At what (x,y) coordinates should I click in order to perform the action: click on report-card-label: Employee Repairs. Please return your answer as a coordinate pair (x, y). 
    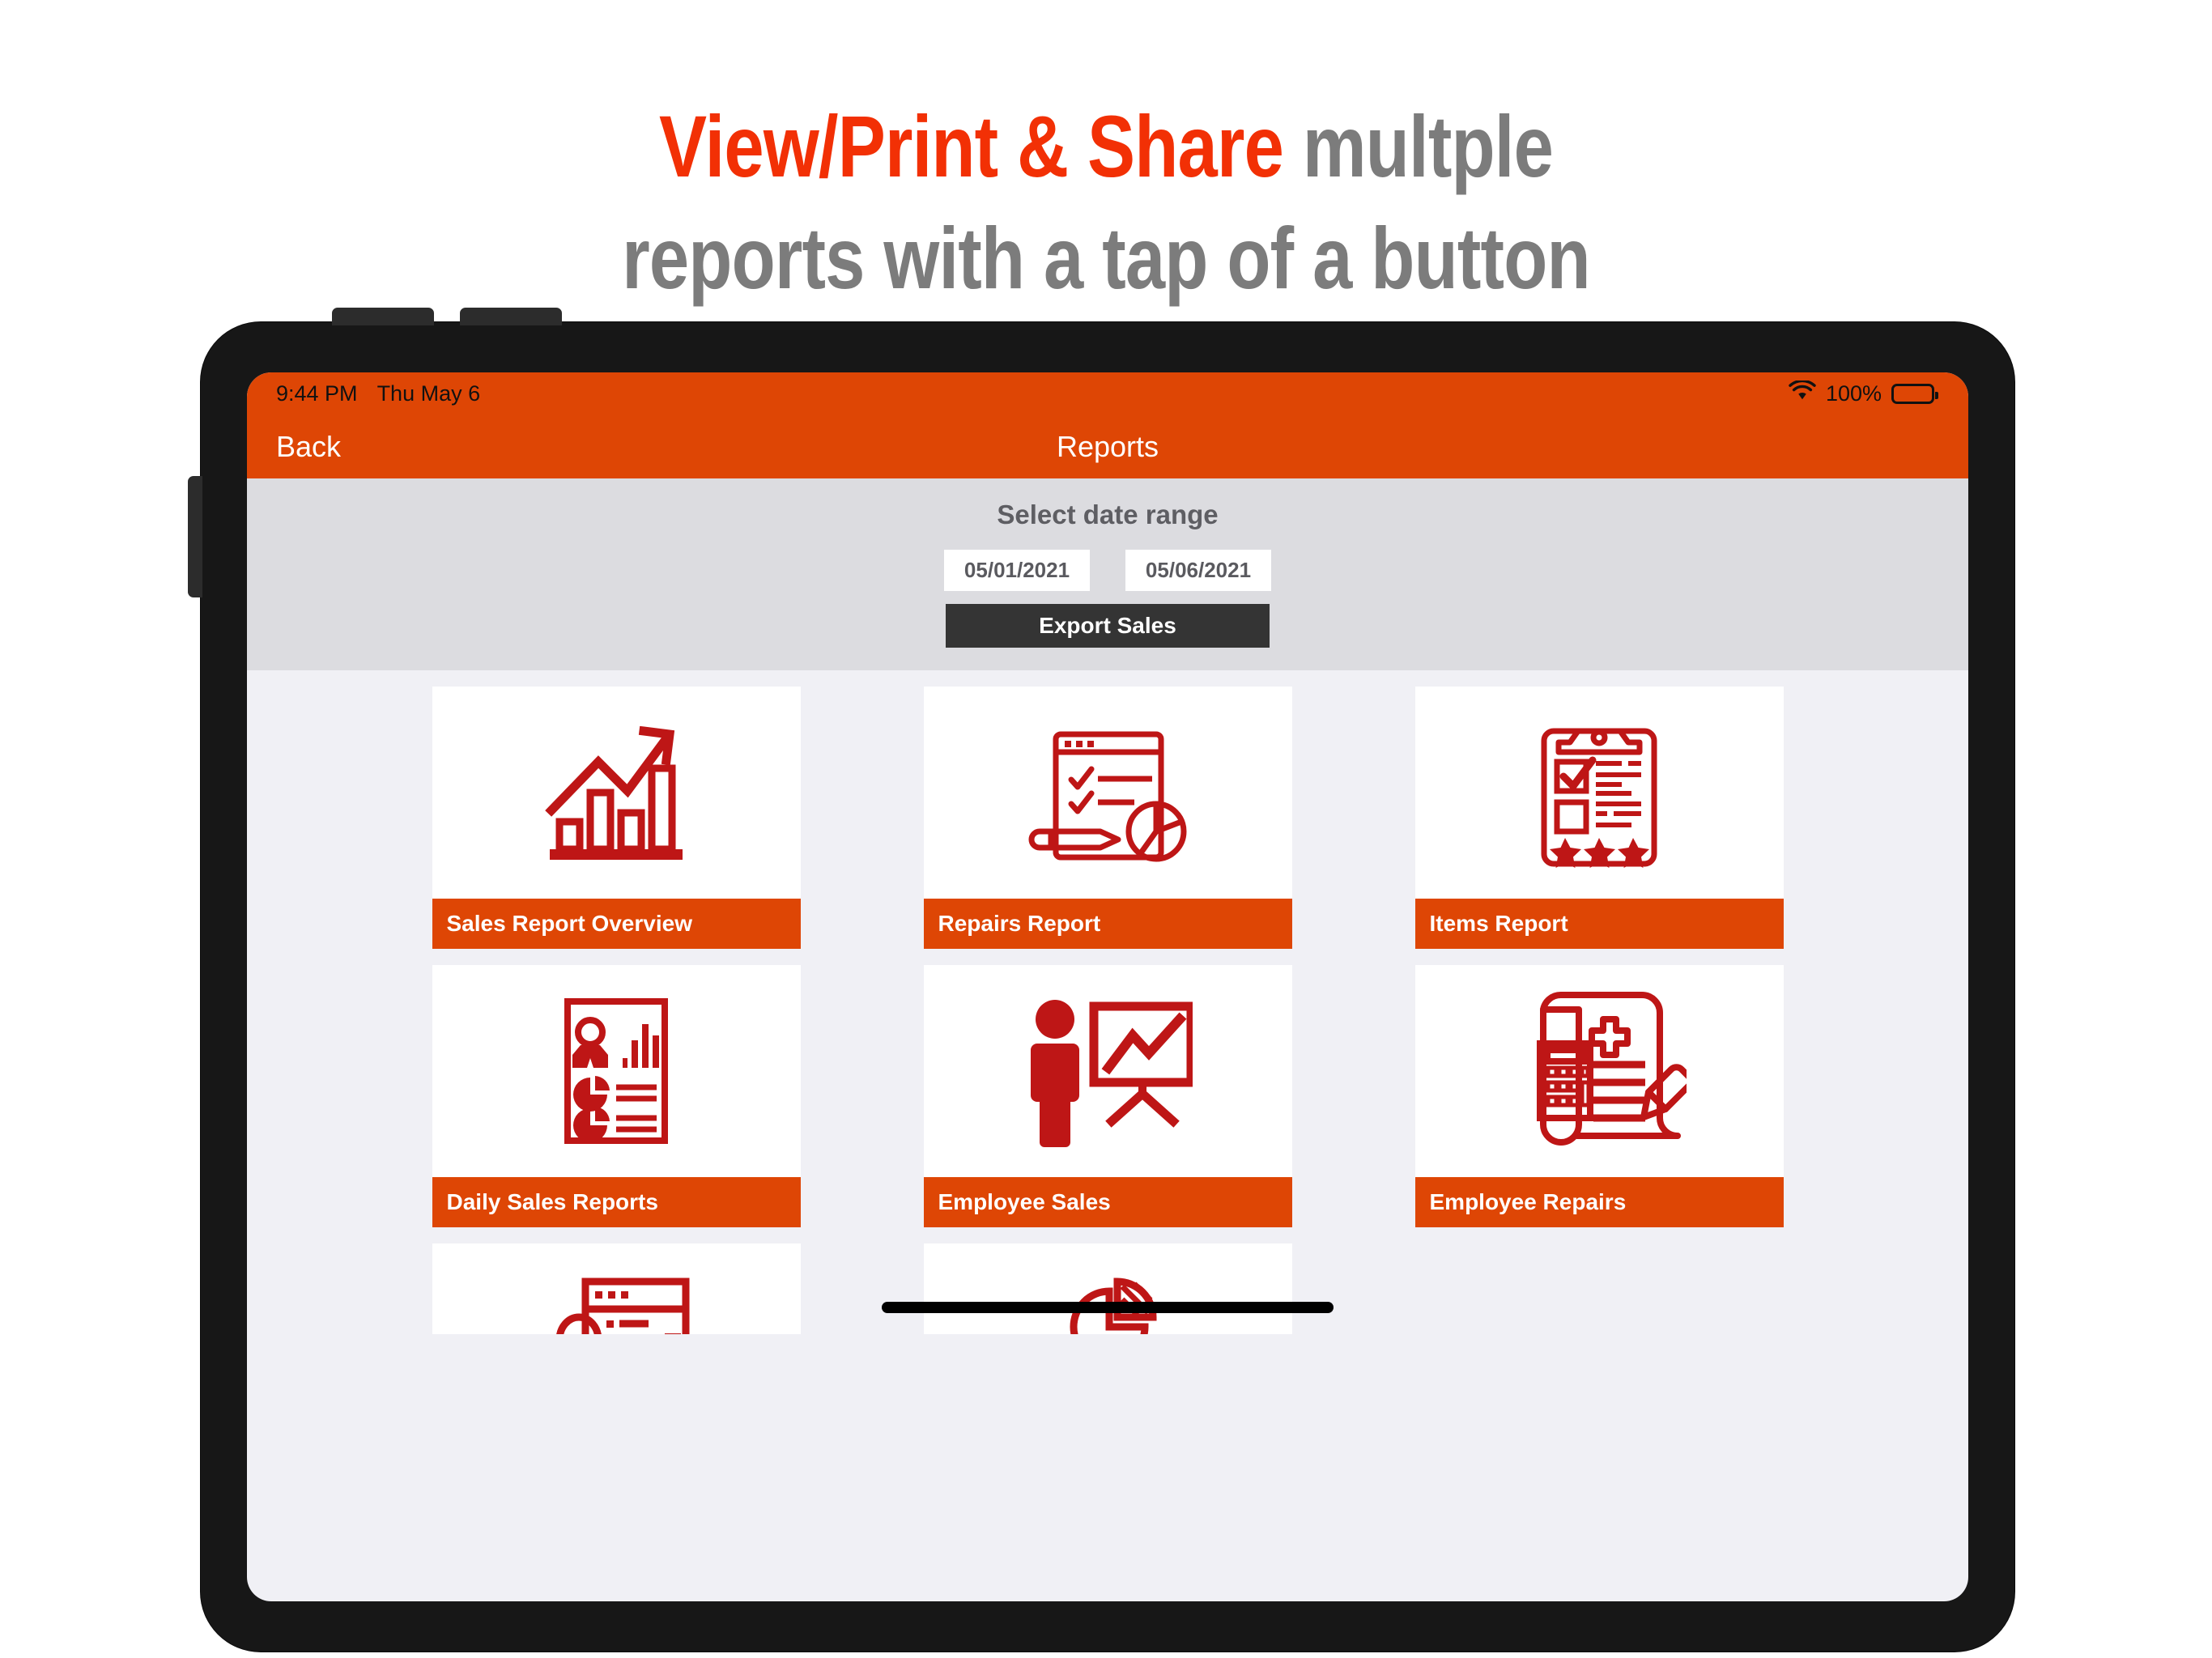
    Looking at the image, I should click on (1599, 1202).